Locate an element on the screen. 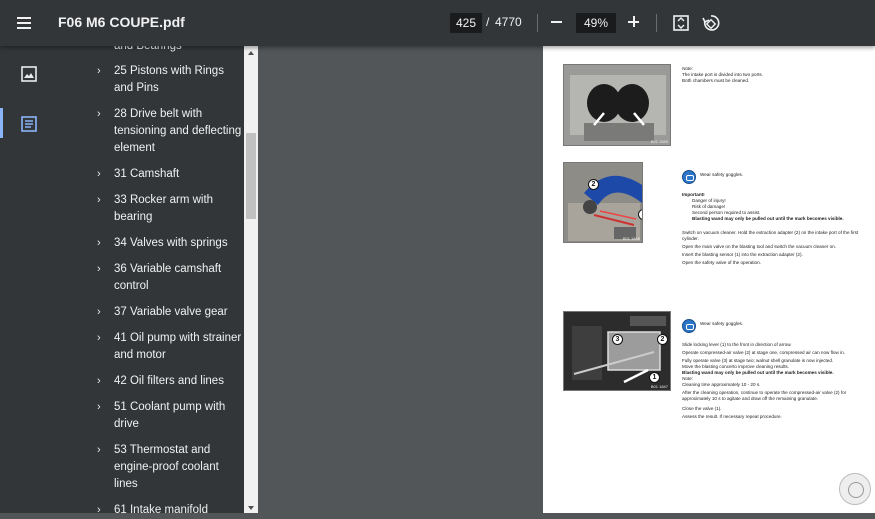 The width and height of the screenshot is (875, 519). extraction-adapter-photo: 2 1 B01 1848 is located at coordinates (603, 202).